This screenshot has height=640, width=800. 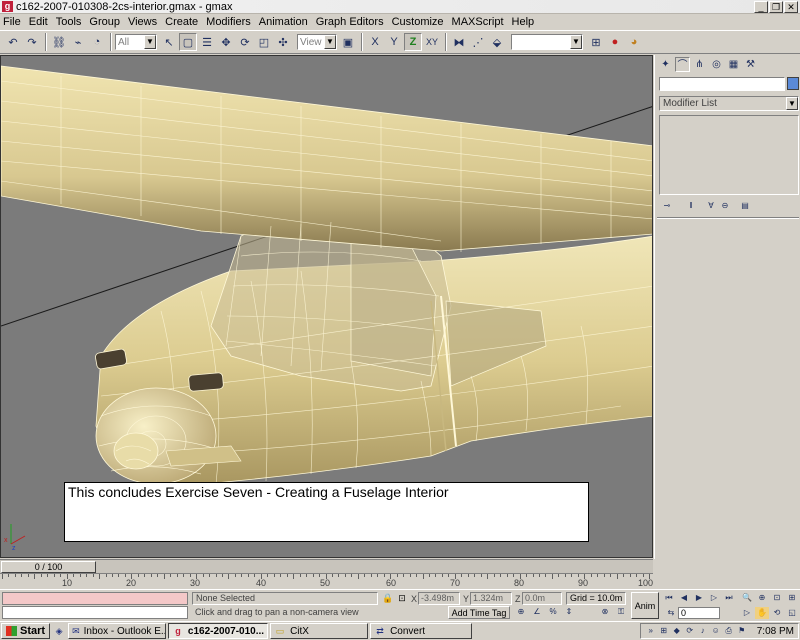 I want to click on object-color-swatch, so click(x=793, y=83).